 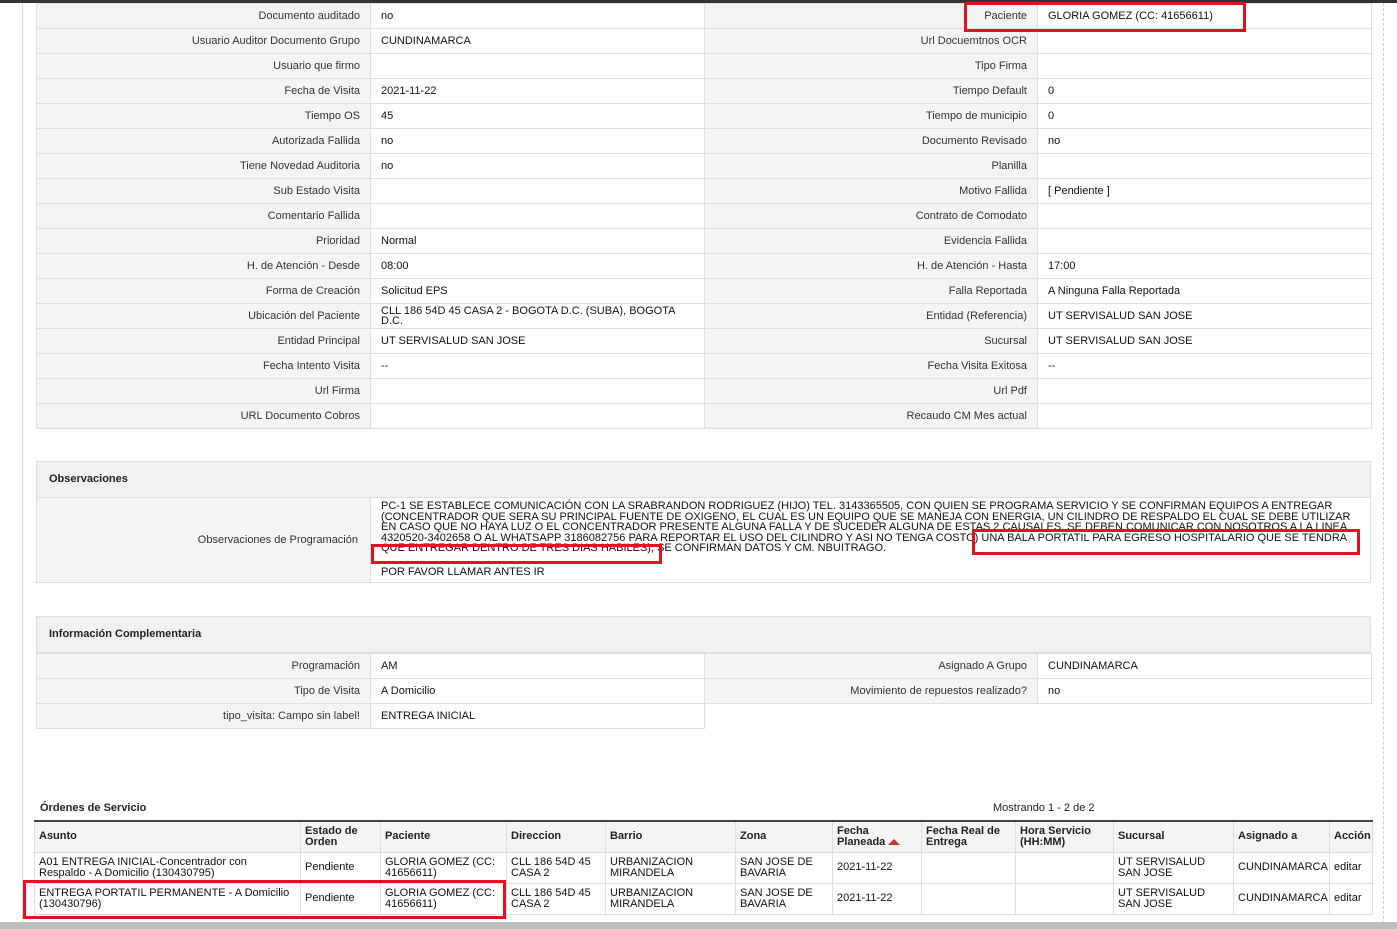 What do you see at coordinates (861, 836) in the screenshot?
I see `column-header-label: Fecha Planeada` at bounding box center [861, 836].